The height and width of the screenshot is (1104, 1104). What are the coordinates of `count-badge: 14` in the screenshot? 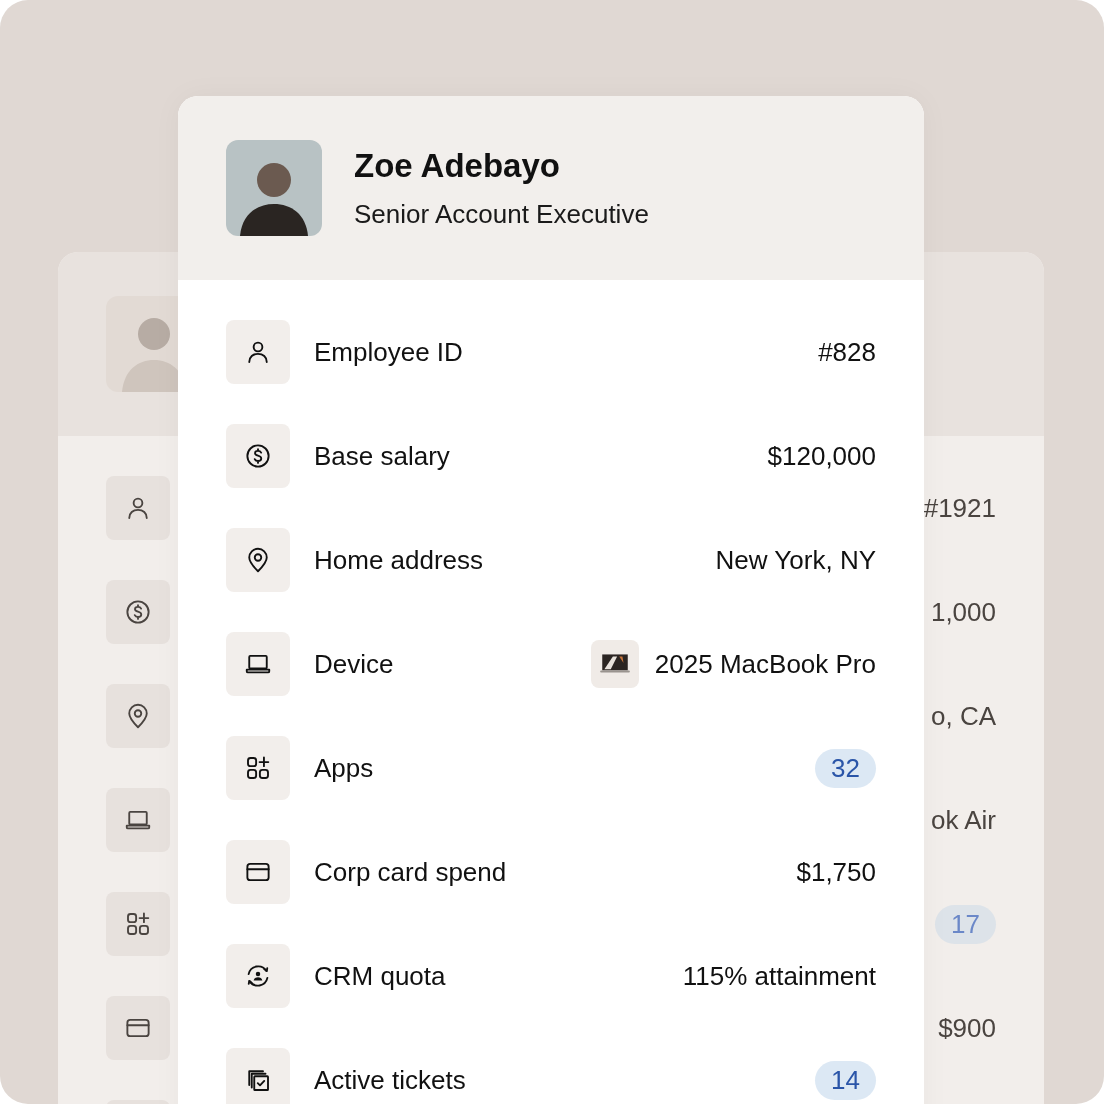 It's located at (845, 1080).